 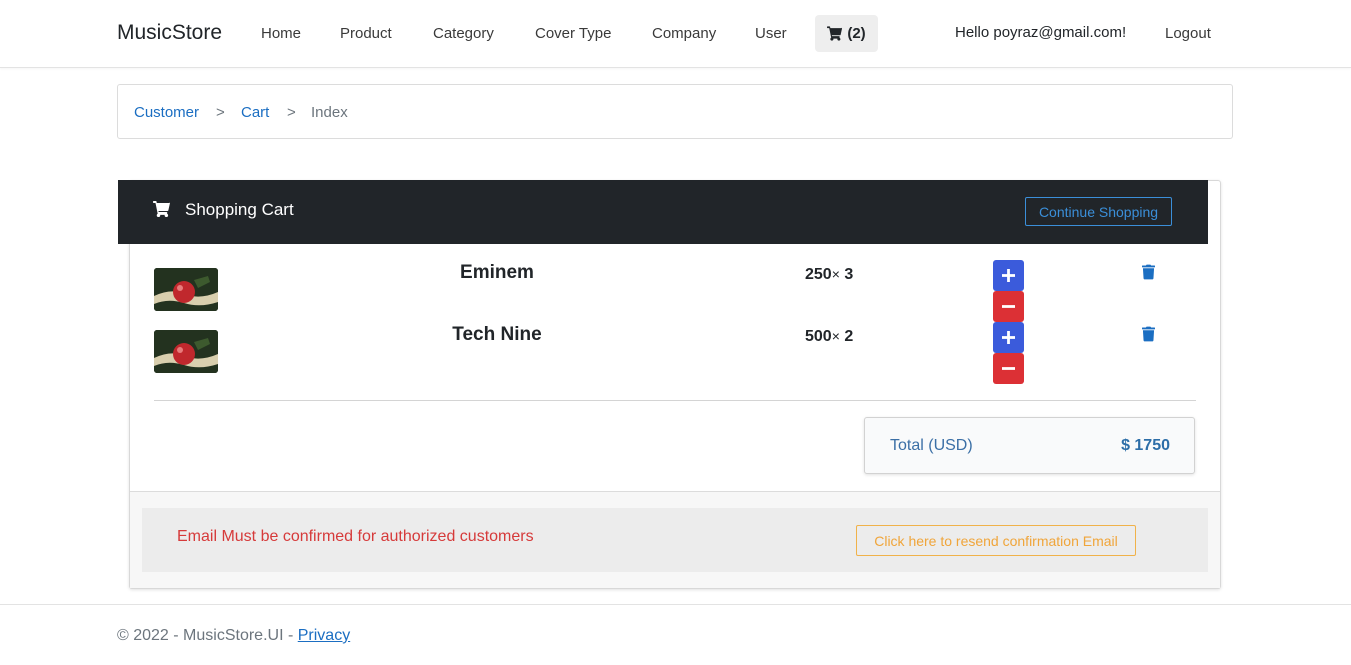 I want to click on total-box: Total (USD) $ 1750, so click(x=1029, y=445).